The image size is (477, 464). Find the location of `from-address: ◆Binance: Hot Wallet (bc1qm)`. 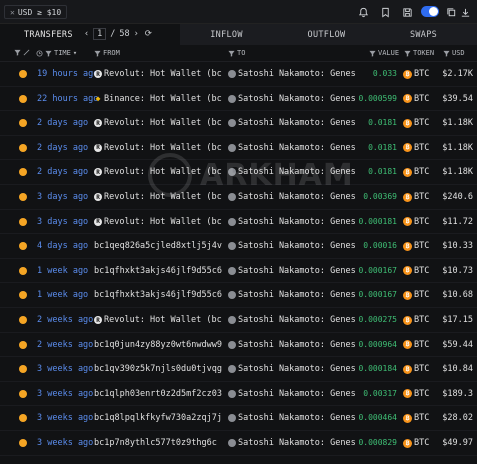

from-address: ◆Binance: Hot Wallet (bc1qm) is located at coordinates (158, 99).